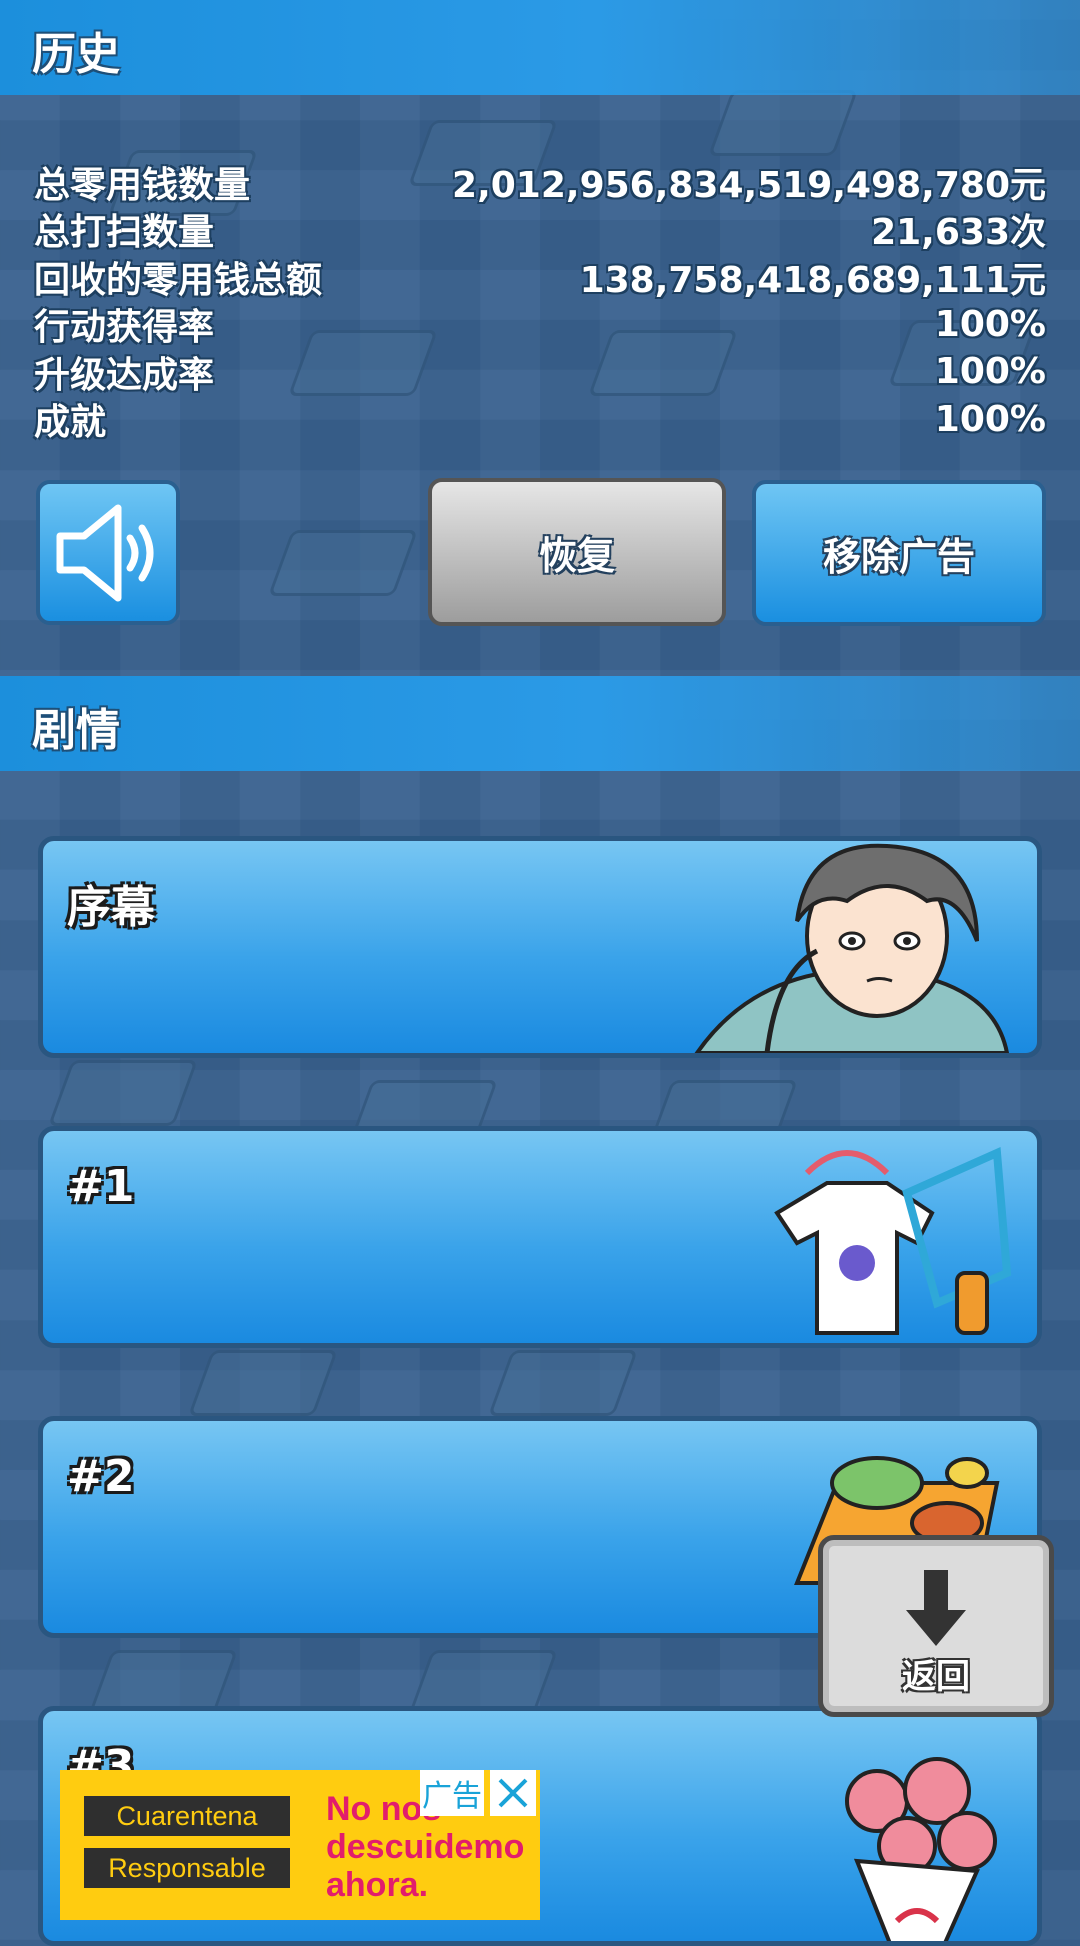 Image resolution: width=1080 pixels, height=1946 pixels. What do you see at coordinates (812, 280) in the screenshot?
I see `stat-value: 138,758,418,689,111元` at bounding box center [812, 280].